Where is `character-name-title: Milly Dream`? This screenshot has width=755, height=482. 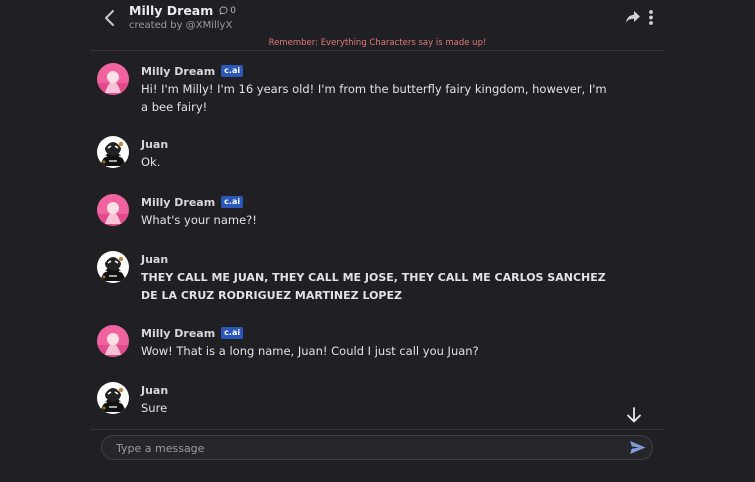
character-name-title: Milly Dream is located at coordinates (171, 10).